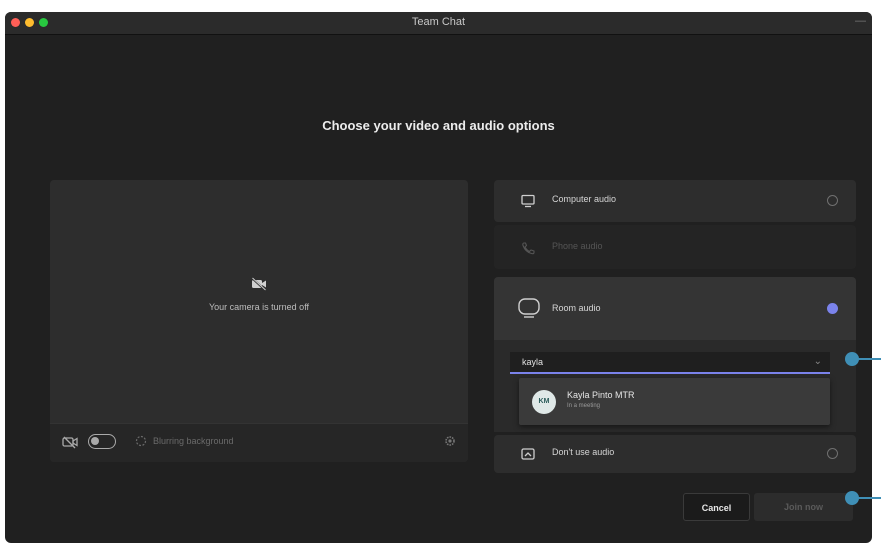  What do you see at coordinates (601, 395) in the screenshot?
I see `suggestion-name: Kayla Pinto MTR` at bounding box center [601, 395].